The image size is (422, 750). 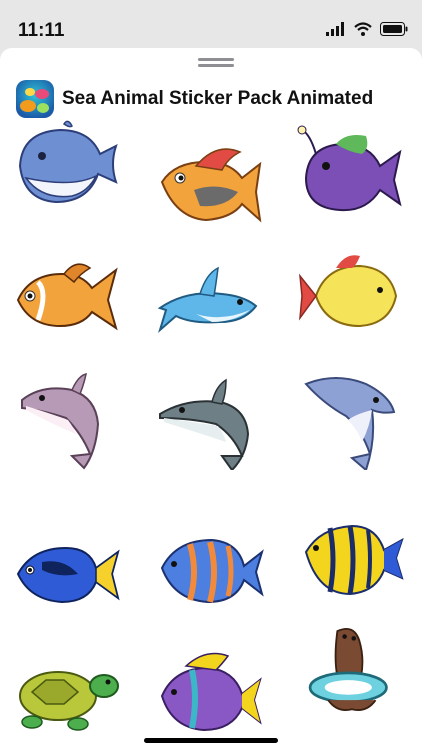 What do you see at coordinates (211, 740) in the screenshot?
I see `home-indicator` at bounding box center [211, 740].